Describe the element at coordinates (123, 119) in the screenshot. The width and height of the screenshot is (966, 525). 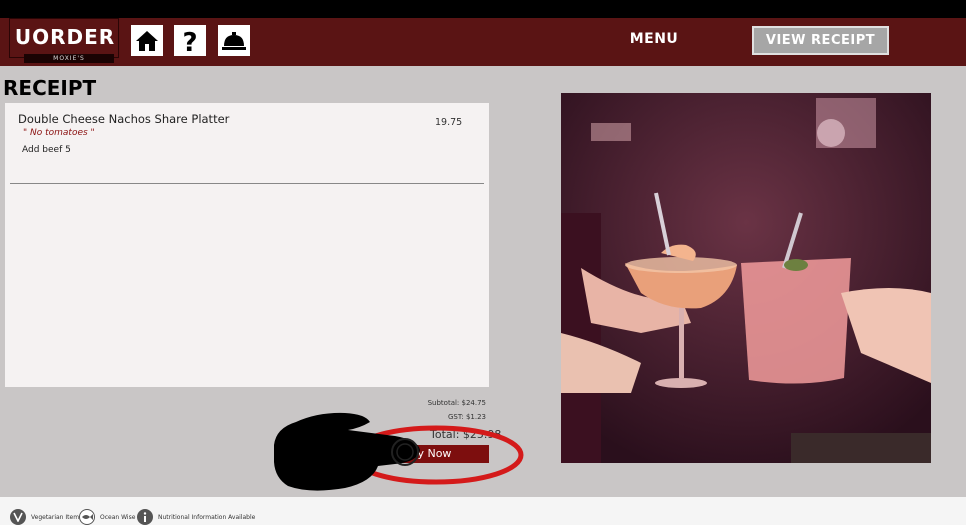
I see `item-name: Double Cheese Nachos Share Platter` at that location.